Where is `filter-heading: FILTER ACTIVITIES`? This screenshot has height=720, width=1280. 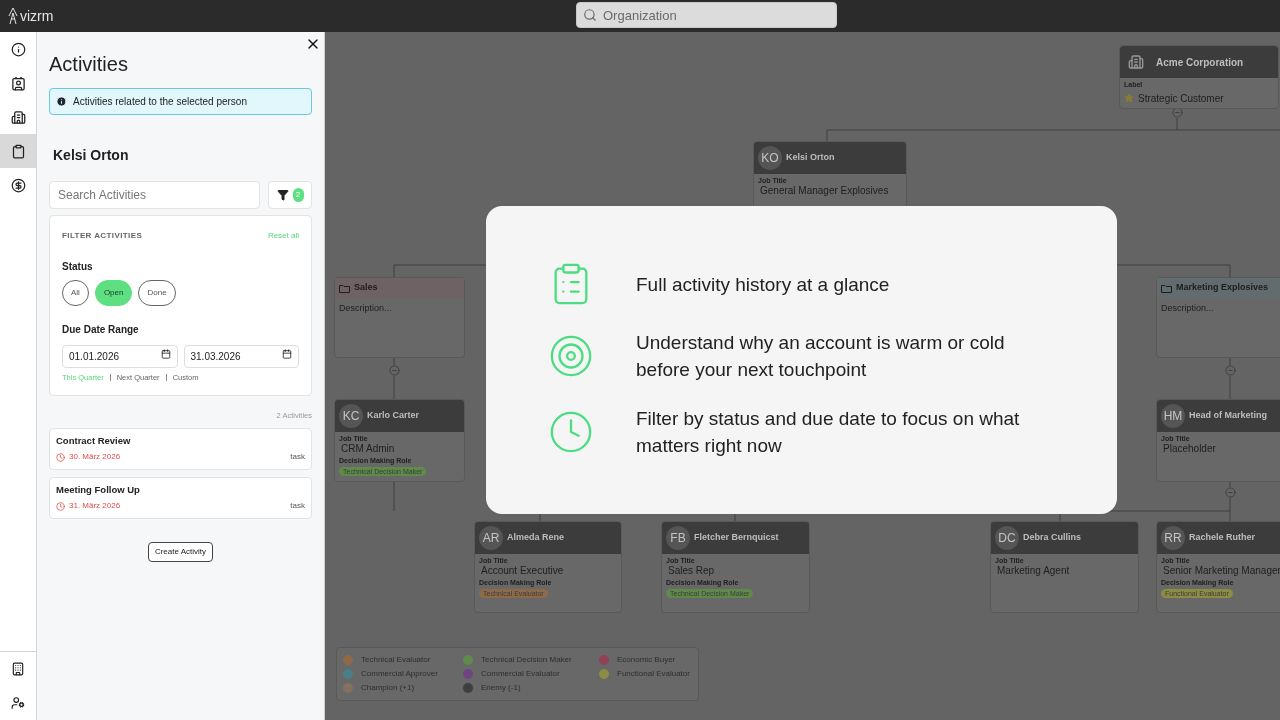 filter-heading: FILTER ACTIVITIES is located at coordinates (102, 236).